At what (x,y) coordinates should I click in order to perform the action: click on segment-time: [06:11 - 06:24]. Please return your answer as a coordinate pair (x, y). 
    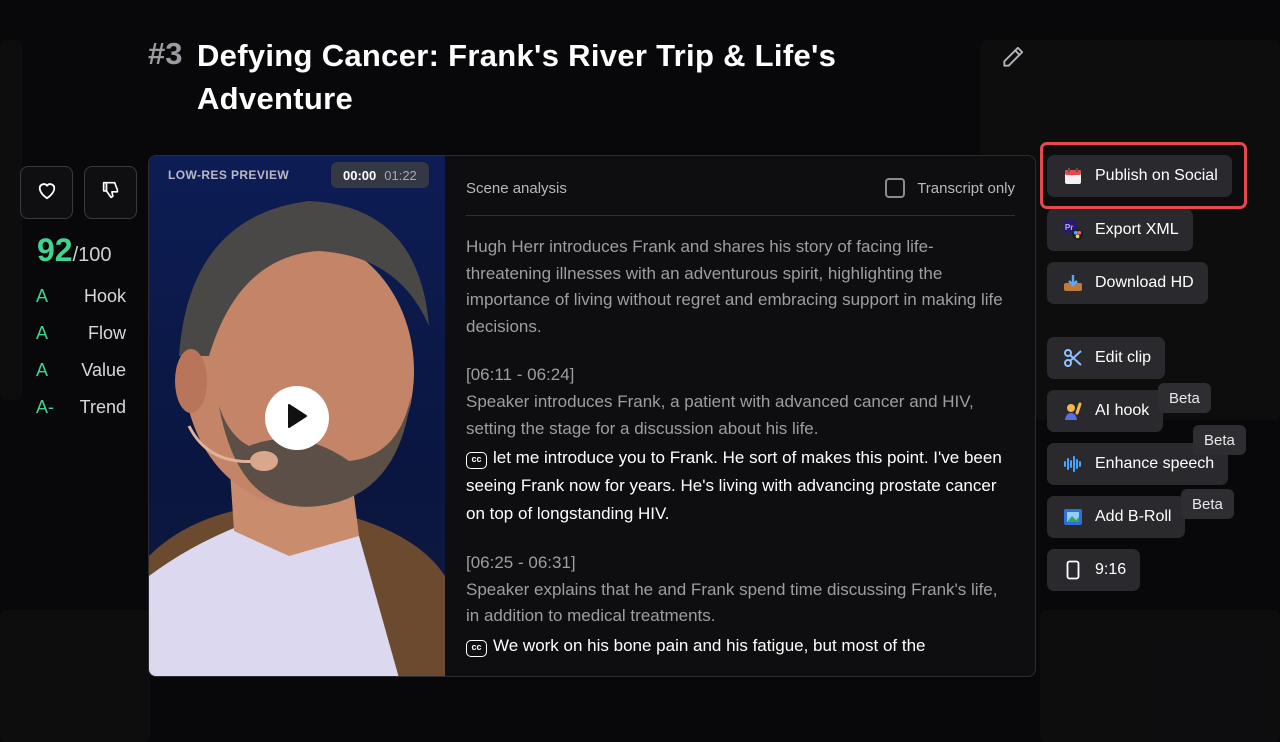
    Looking at the image, I should click on (520, 375).